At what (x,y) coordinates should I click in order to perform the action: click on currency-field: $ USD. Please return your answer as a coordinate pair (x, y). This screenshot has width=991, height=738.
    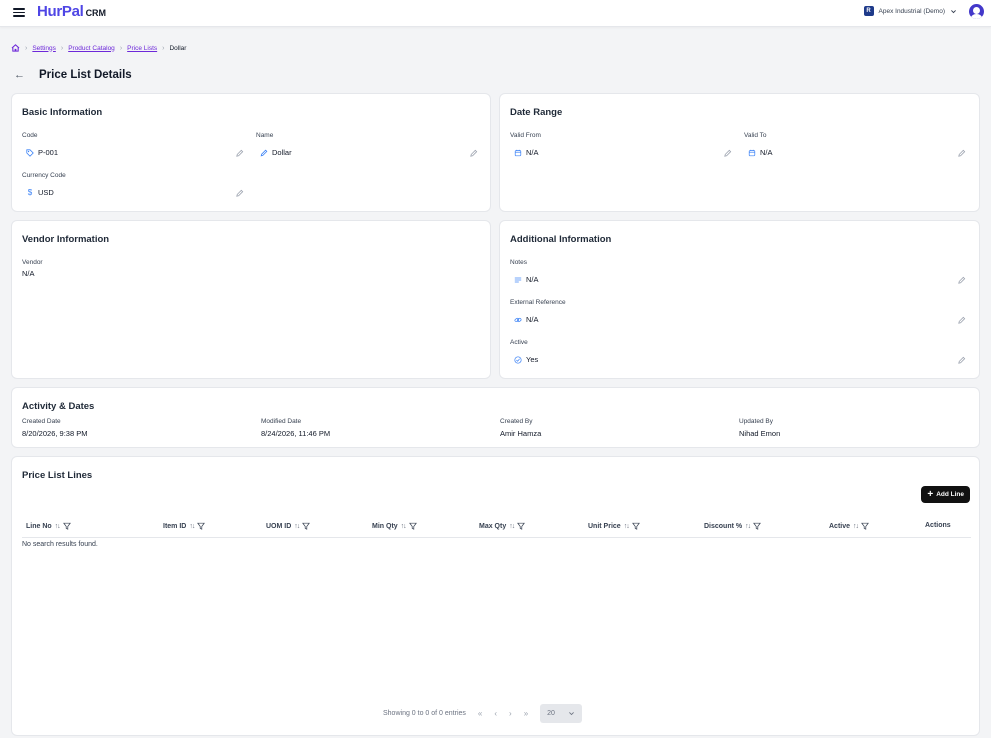
    Looking at the image, I should click on (40, 192).